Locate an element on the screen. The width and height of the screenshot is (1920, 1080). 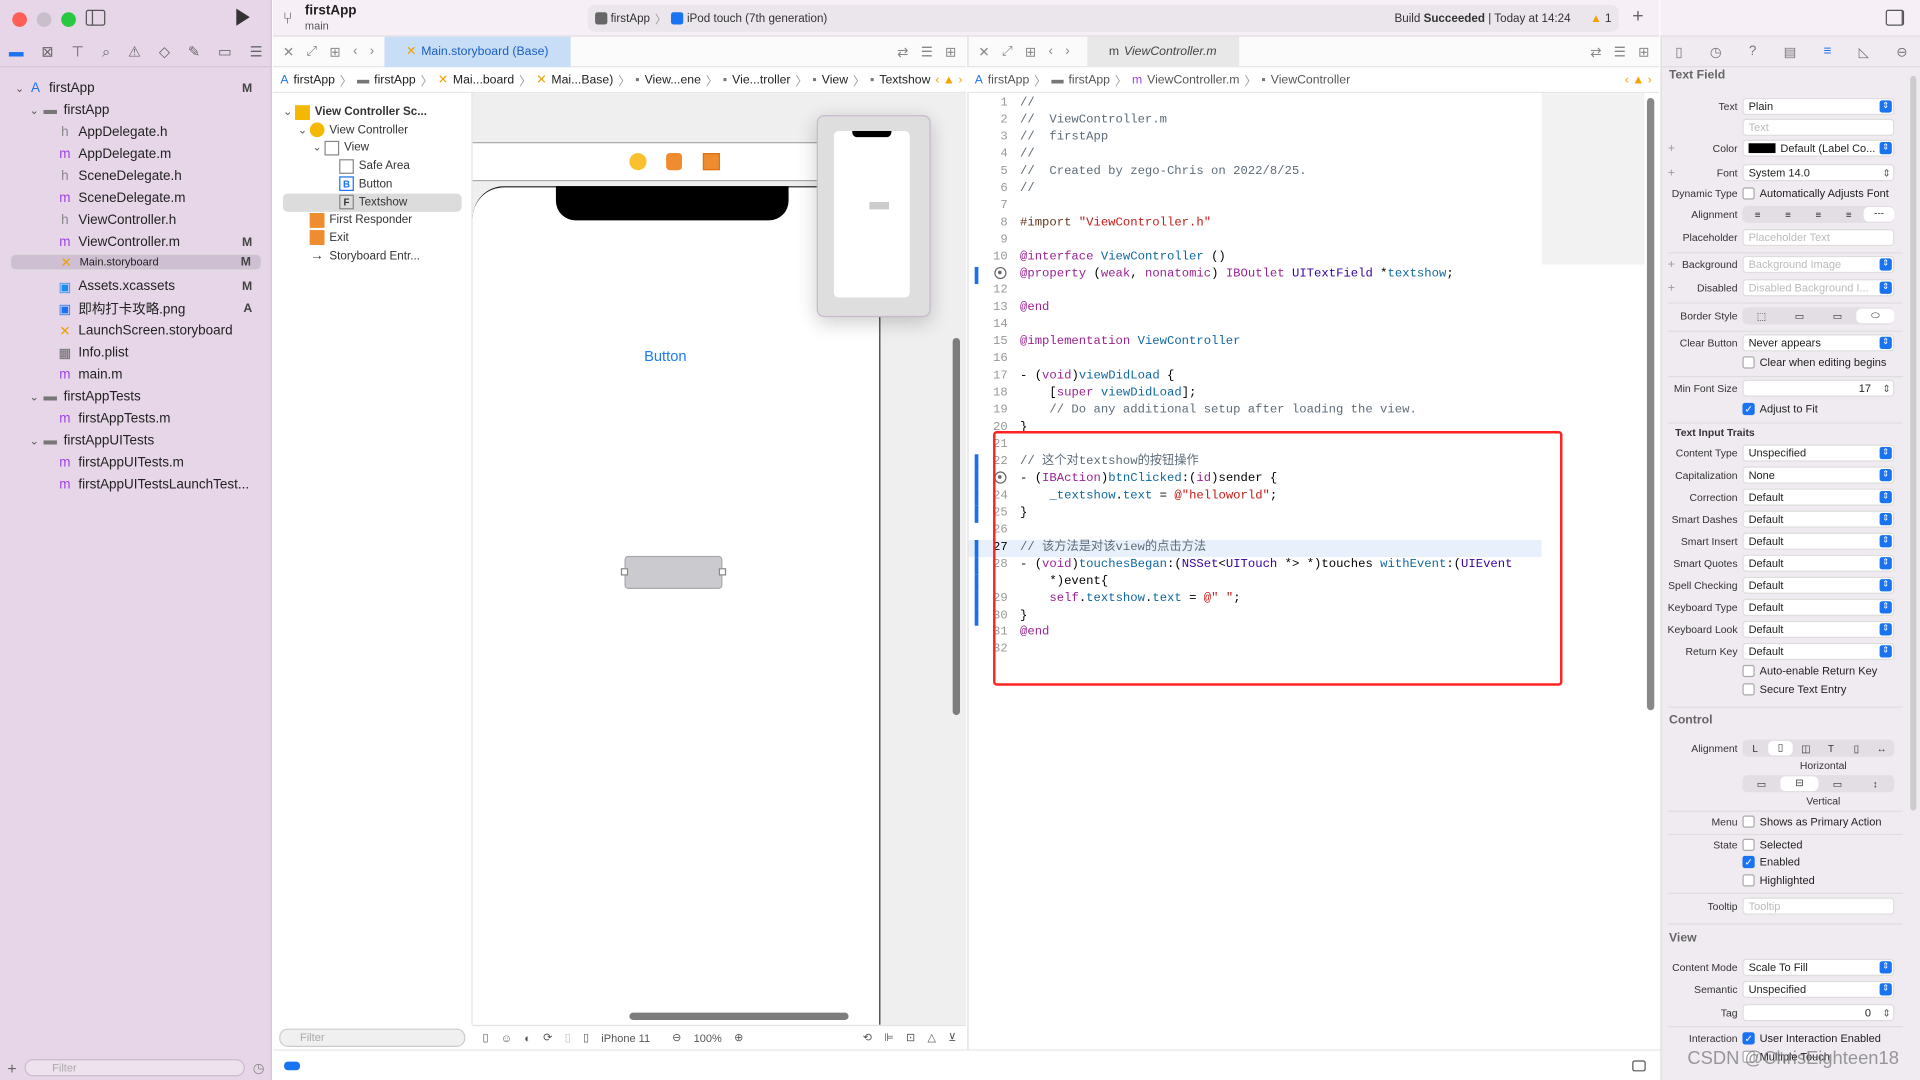
select-semantic: Unspecified ⇕ is located at coordinates (1818, 989).